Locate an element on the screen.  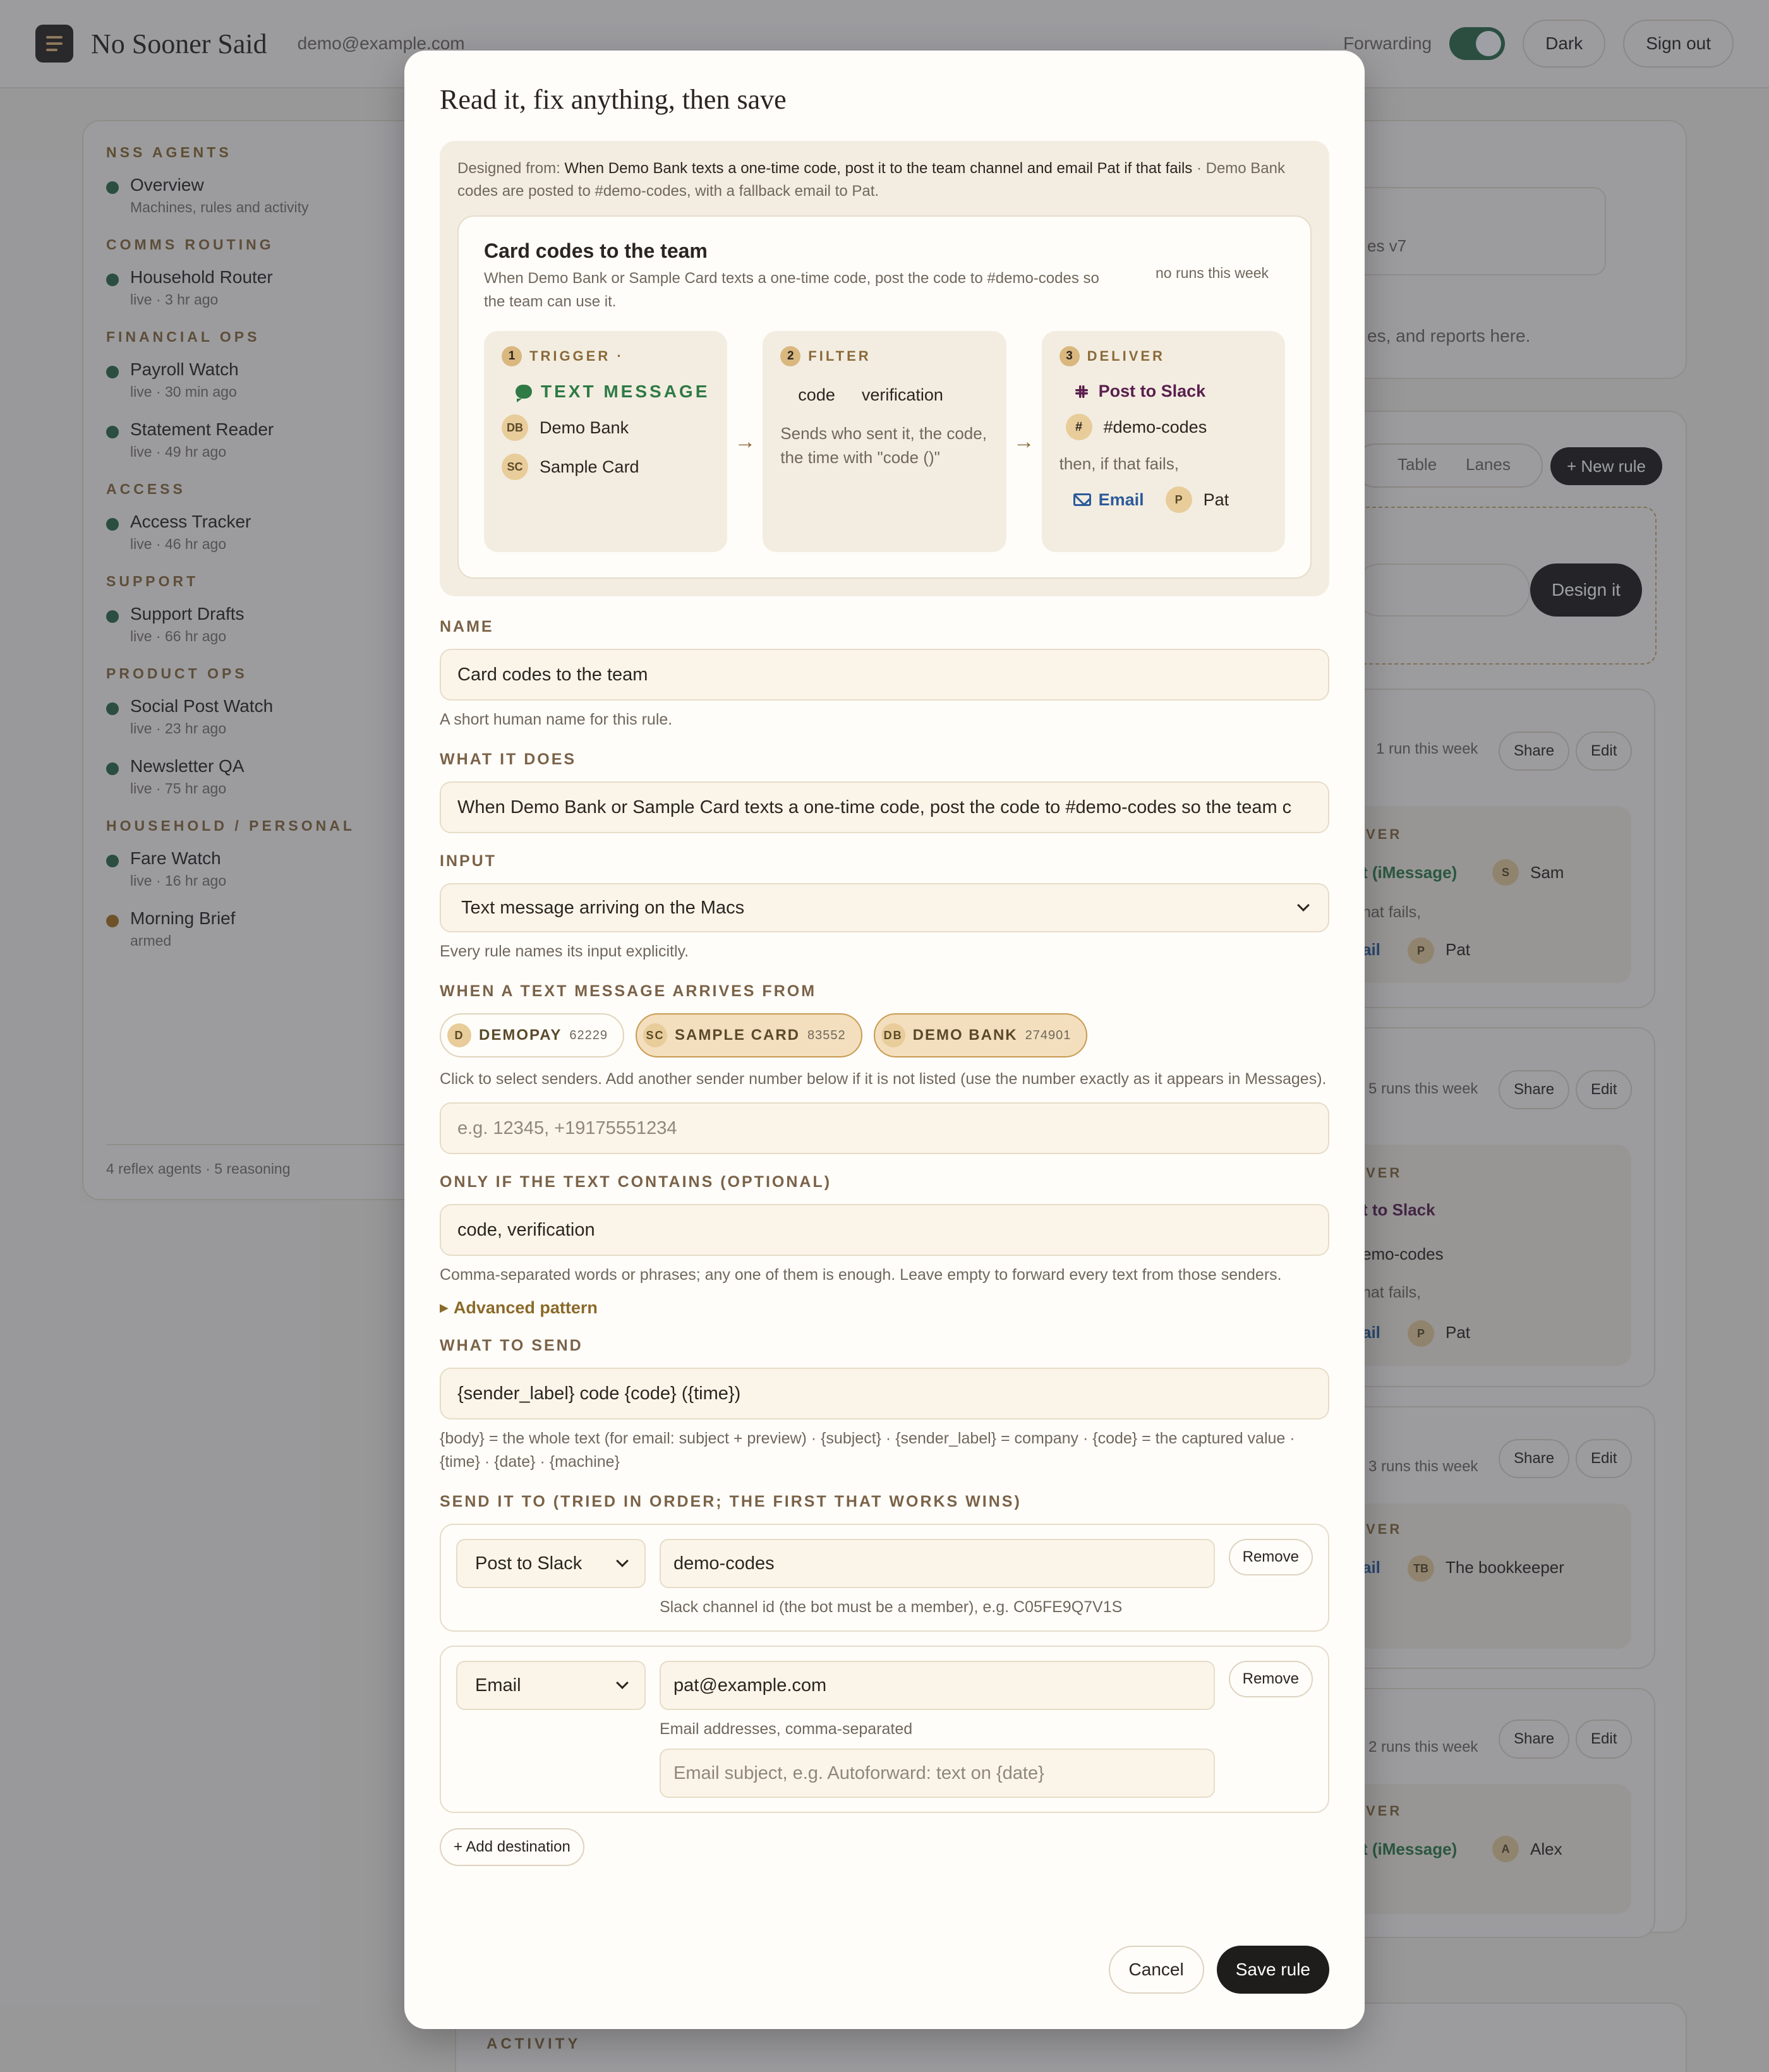
trigger-label: TRIGGER · is located at coordinates (576, 356).